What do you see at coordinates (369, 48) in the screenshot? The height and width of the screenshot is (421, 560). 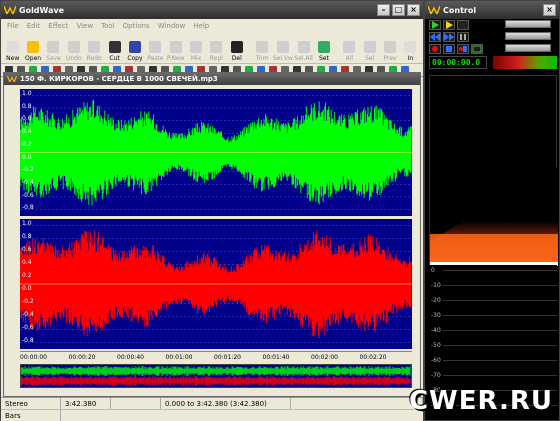 I see `toolbar-sel-button: Sel` at bounding box center [369, 48].